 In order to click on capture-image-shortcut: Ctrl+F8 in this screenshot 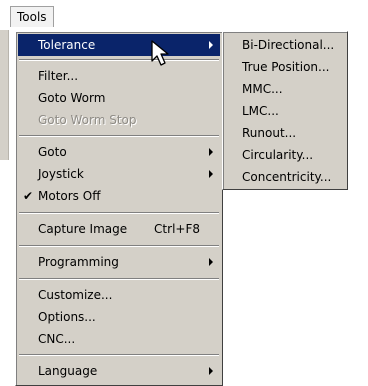, I will do `click(177, 229)`.